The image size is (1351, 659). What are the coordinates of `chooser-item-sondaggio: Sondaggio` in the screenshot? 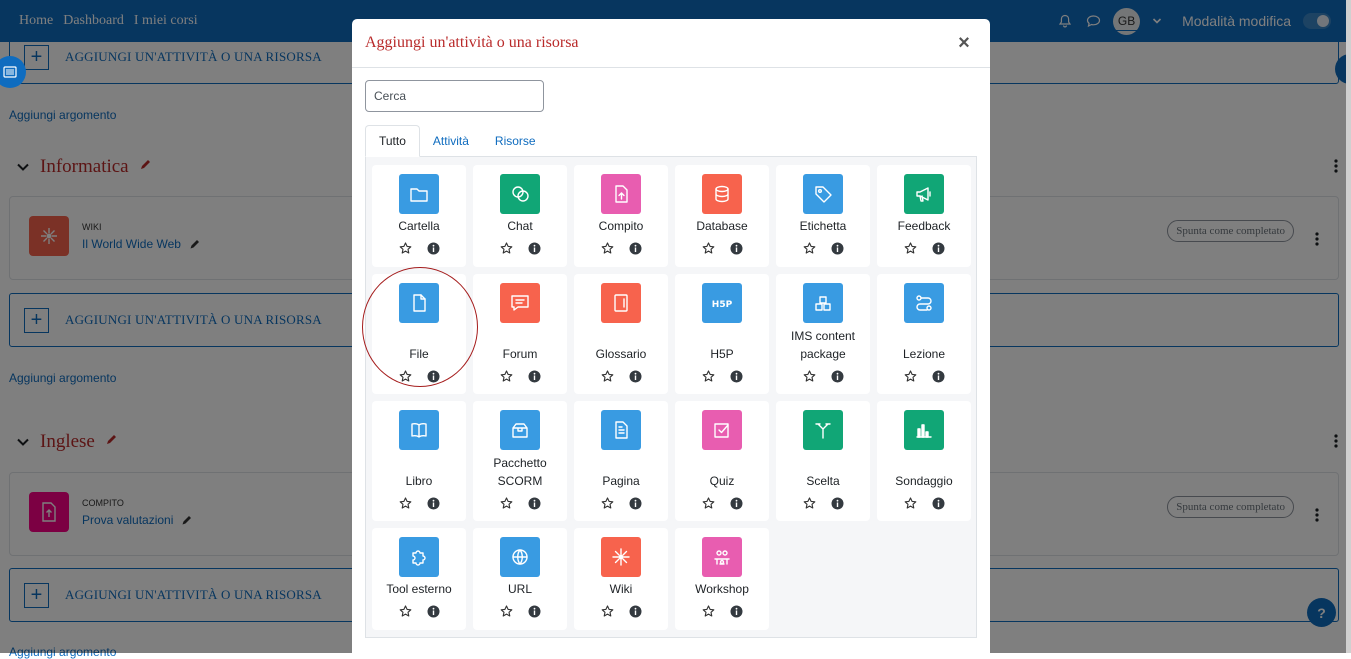 It's located at (924, 461).